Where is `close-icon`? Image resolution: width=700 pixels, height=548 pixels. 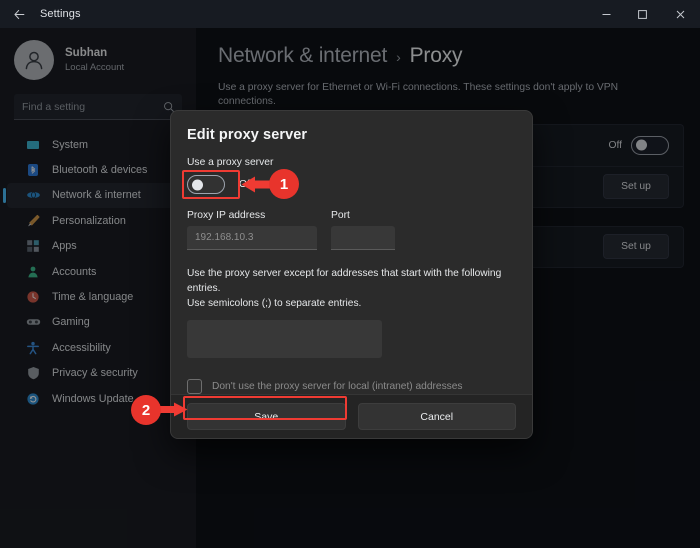
close-icon is located at coordinates (680, 14).